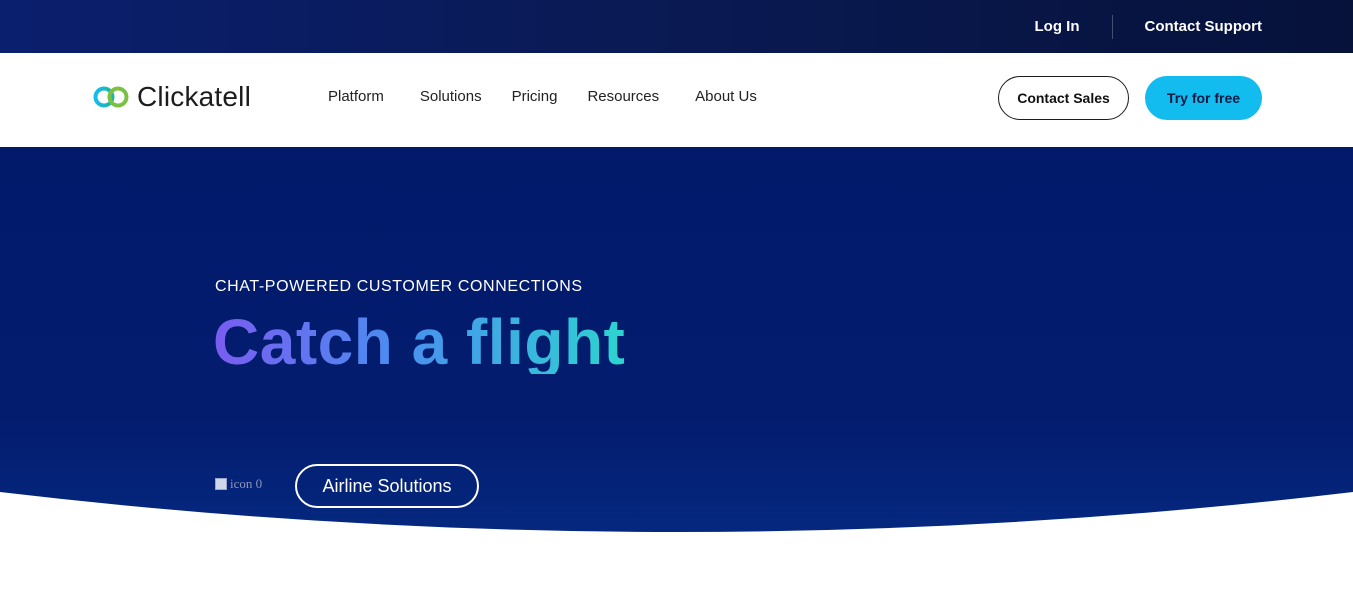  Describe the element at coordinates (1204, 26) in the screenshot. I see `contact-support-link: Contact Support` at that location.